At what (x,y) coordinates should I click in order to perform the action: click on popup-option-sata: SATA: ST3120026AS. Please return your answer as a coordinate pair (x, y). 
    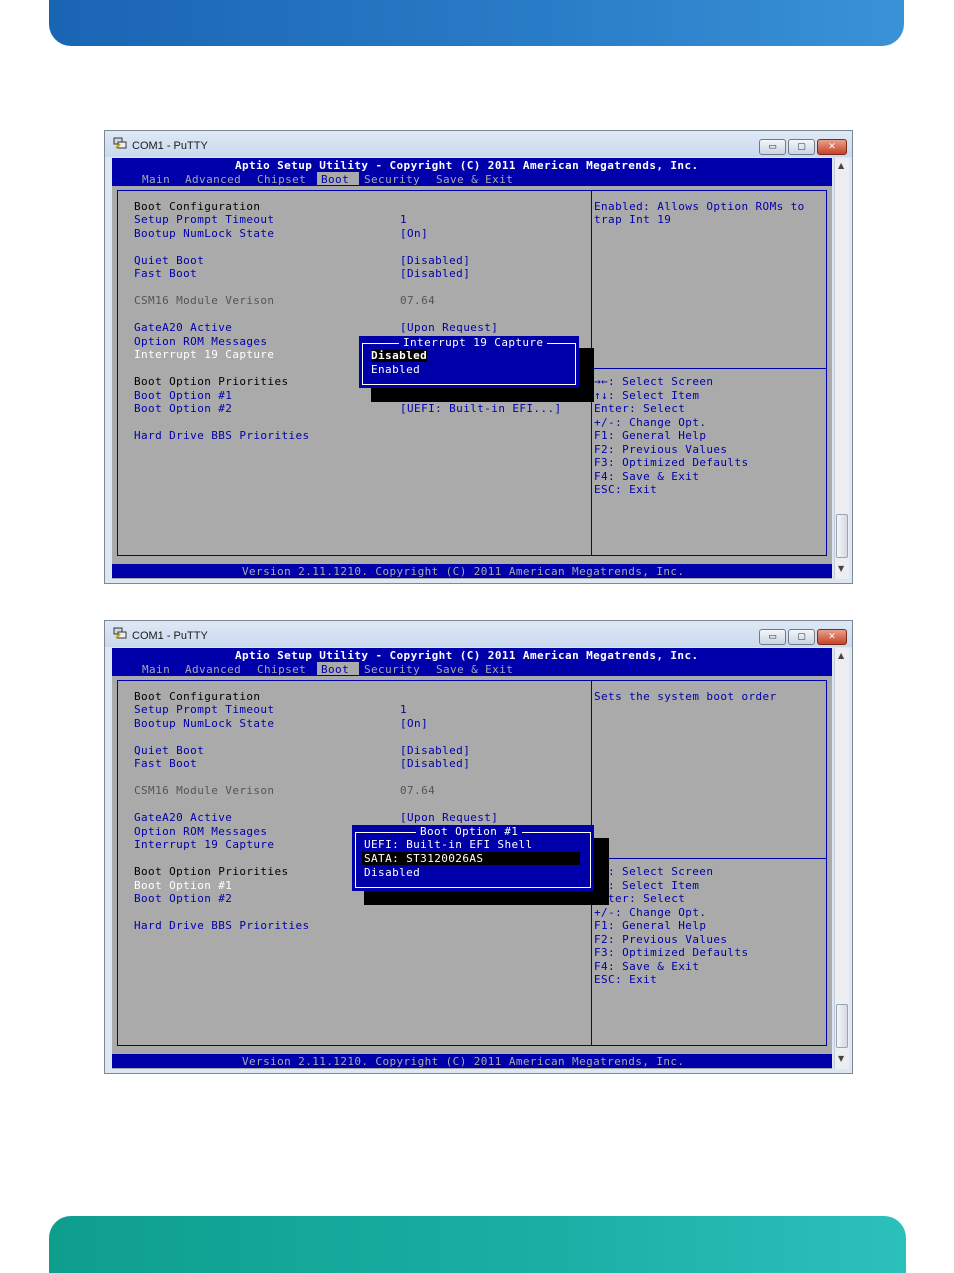
    Looking at the image, I should click on (423, 858).